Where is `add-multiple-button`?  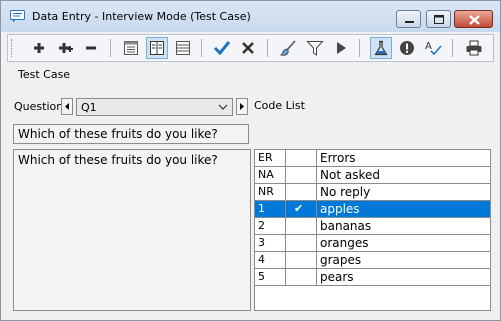 add-multiple-button is located at coordinates (65, 48).